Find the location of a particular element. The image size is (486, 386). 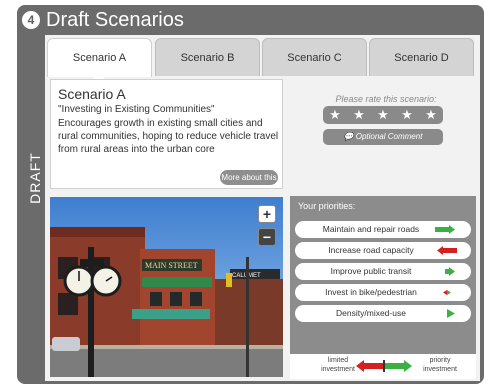

priority-label: Increase road capacity is located at coordinates (371, 250).